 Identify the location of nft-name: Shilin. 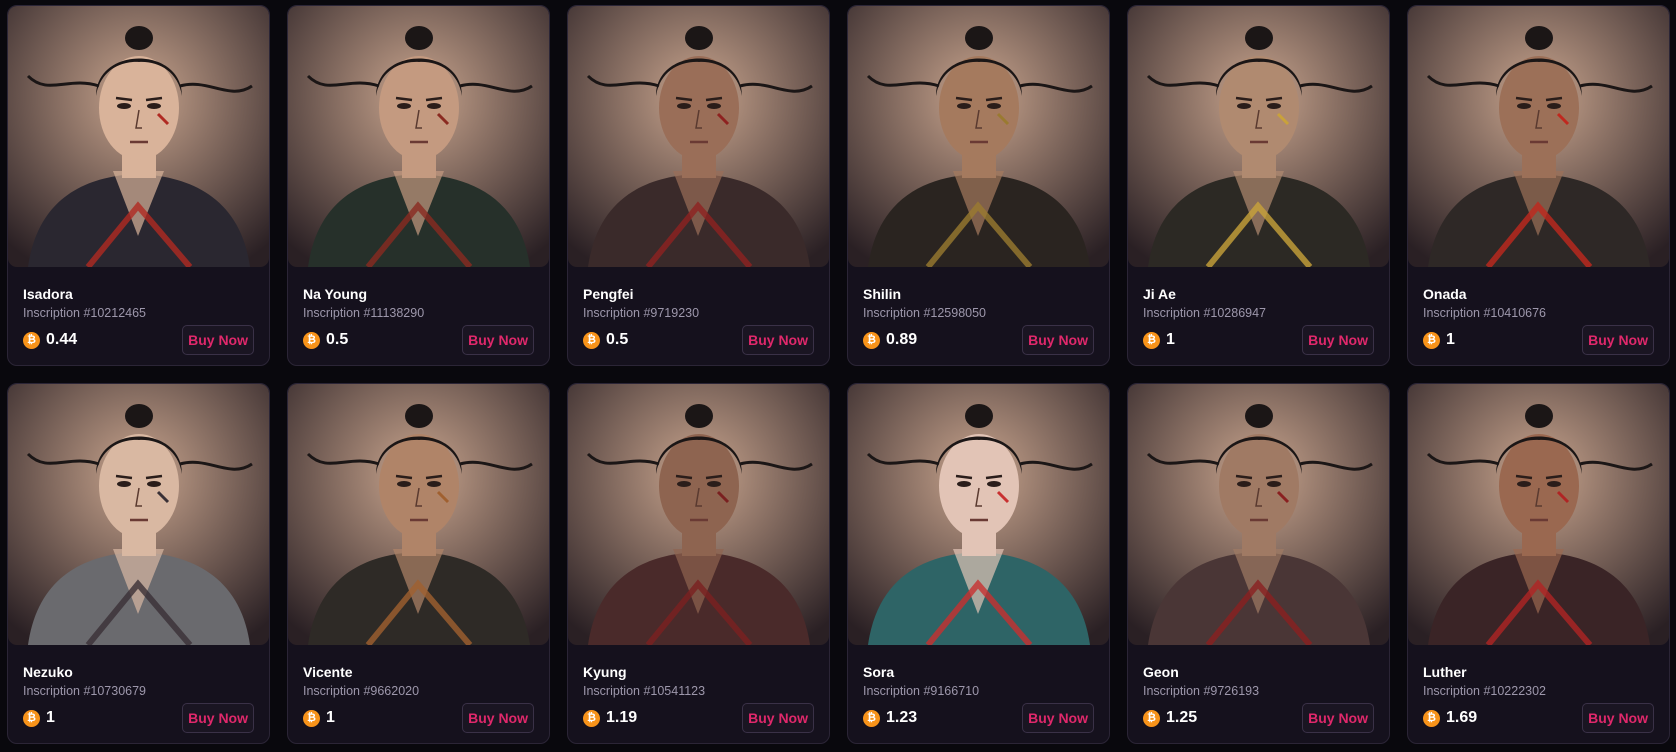
(882, 294).